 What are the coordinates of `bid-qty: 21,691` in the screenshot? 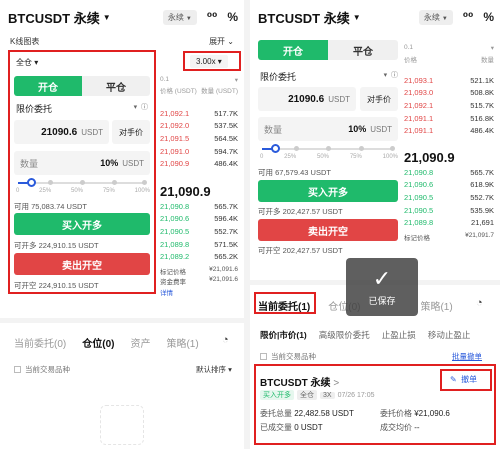 It's located at (482, 223).